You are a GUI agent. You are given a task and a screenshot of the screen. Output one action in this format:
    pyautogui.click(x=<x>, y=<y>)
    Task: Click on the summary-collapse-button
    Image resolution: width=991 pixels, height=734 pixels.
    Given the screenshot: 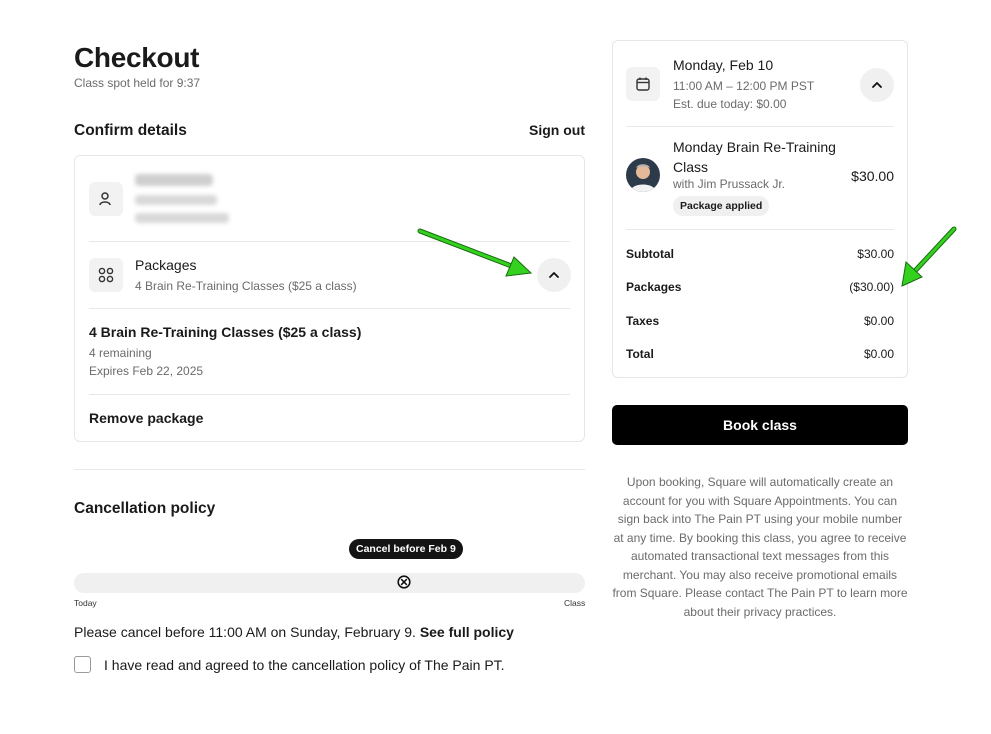 What is the action you would take?
    pyautogui.click(x=877, y=85)
    